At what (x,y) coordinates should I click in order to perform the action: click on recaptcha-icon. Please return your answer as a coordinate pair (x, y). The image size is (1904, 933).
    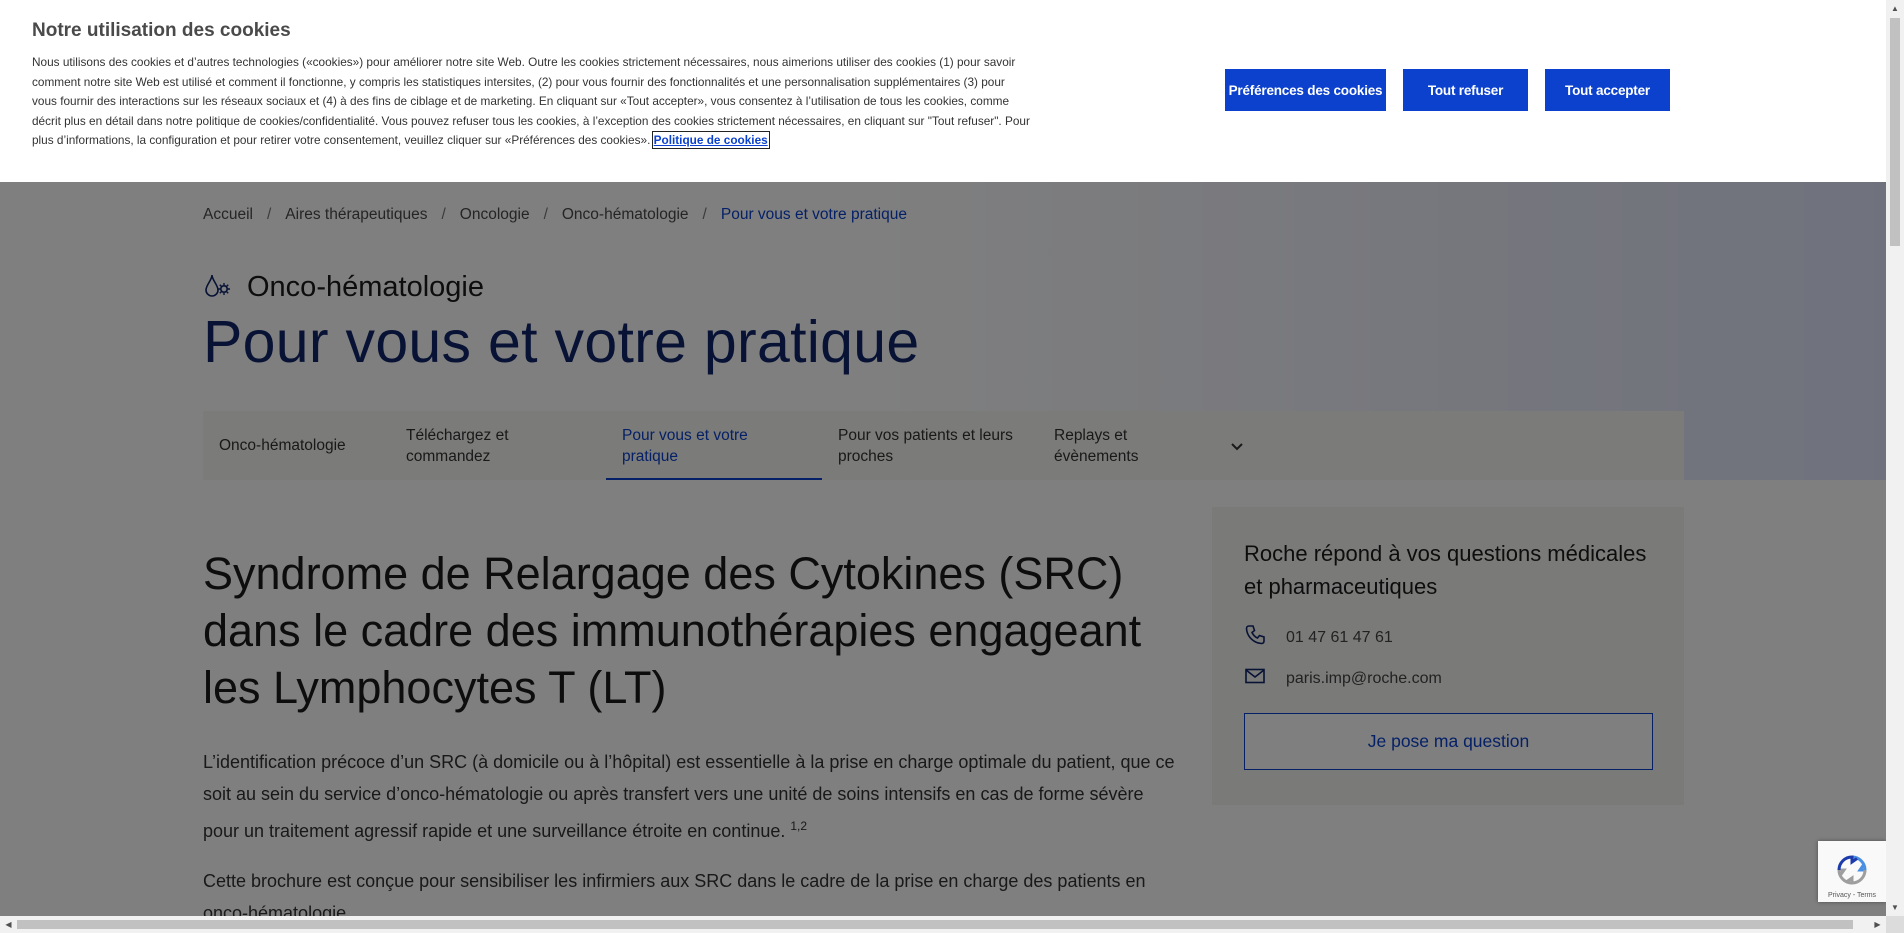
    Looking at the image, I should click on (1852, 872).